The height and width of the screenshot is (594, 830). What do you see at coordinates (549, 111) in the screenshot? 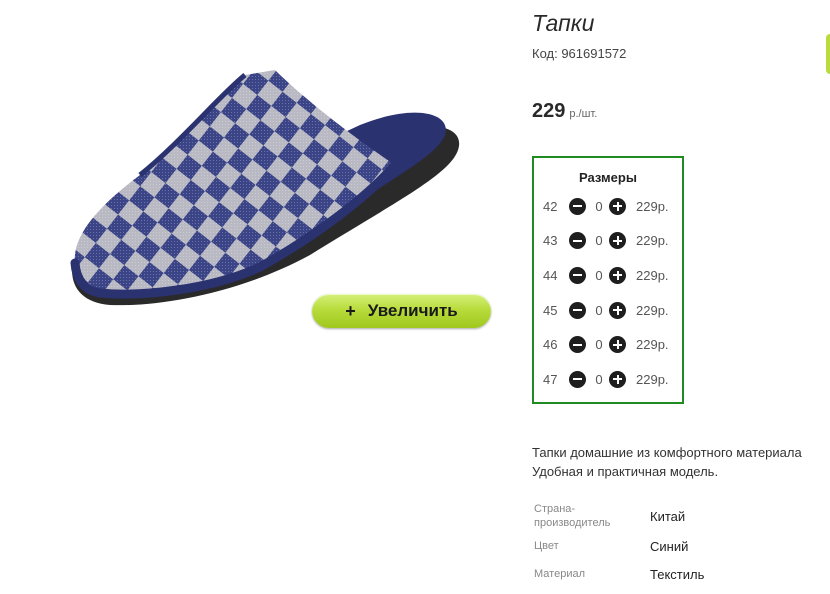
I see `price-value: 229` at bounding box center [549, 111].